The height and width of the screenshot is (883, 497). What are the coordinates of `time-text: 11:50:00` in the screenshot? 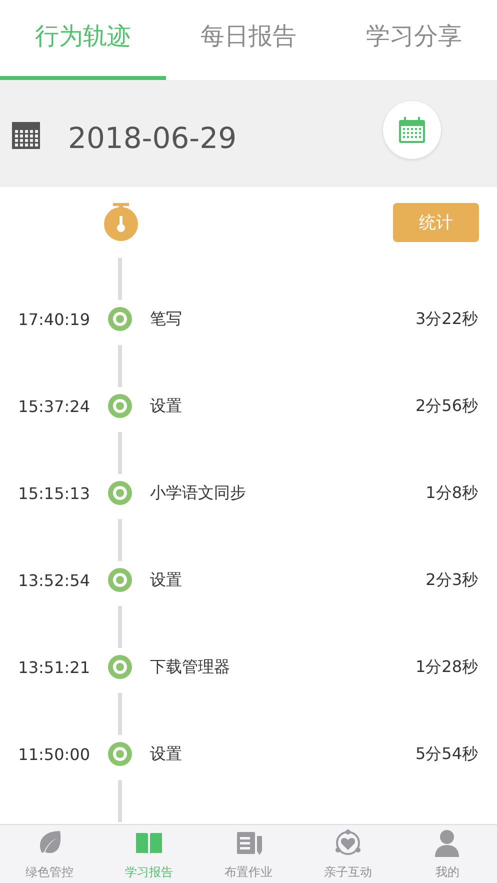 It's located at (53, 754).